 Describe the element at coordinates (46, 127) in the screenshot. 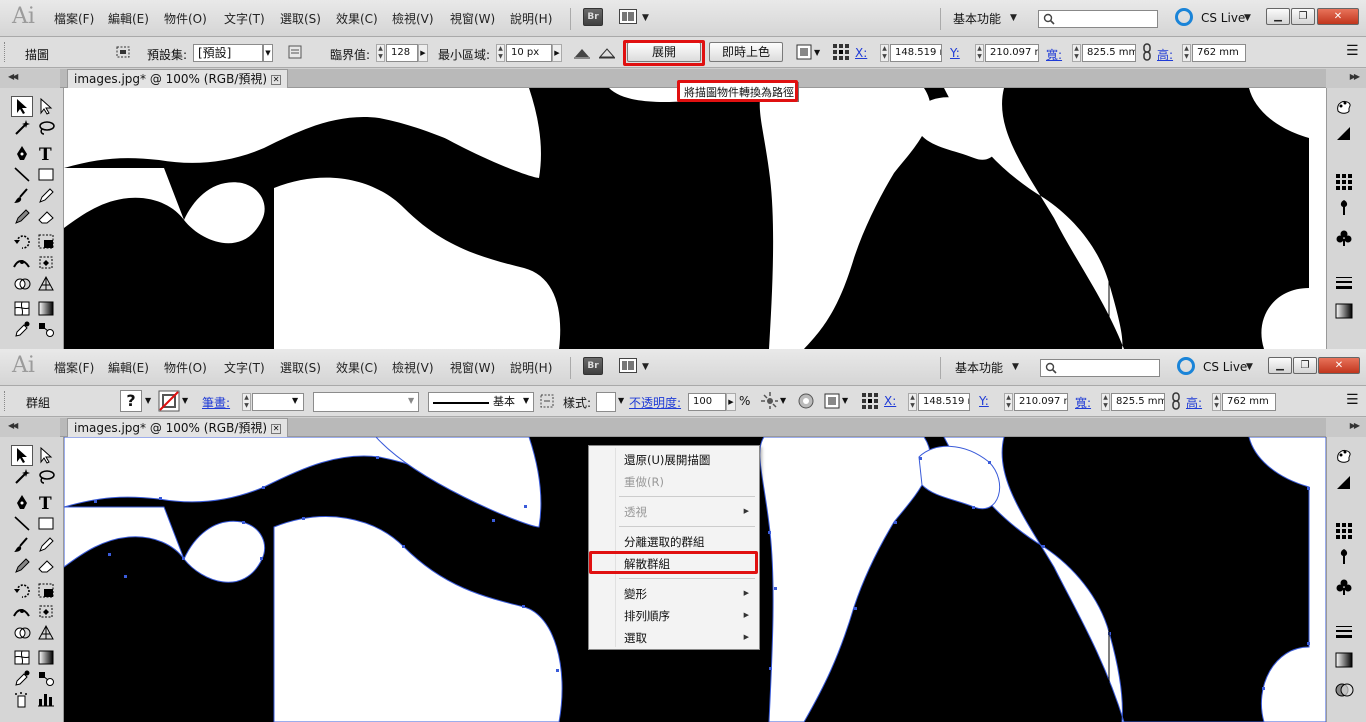

I see `lasso-tool-icon` at that location.